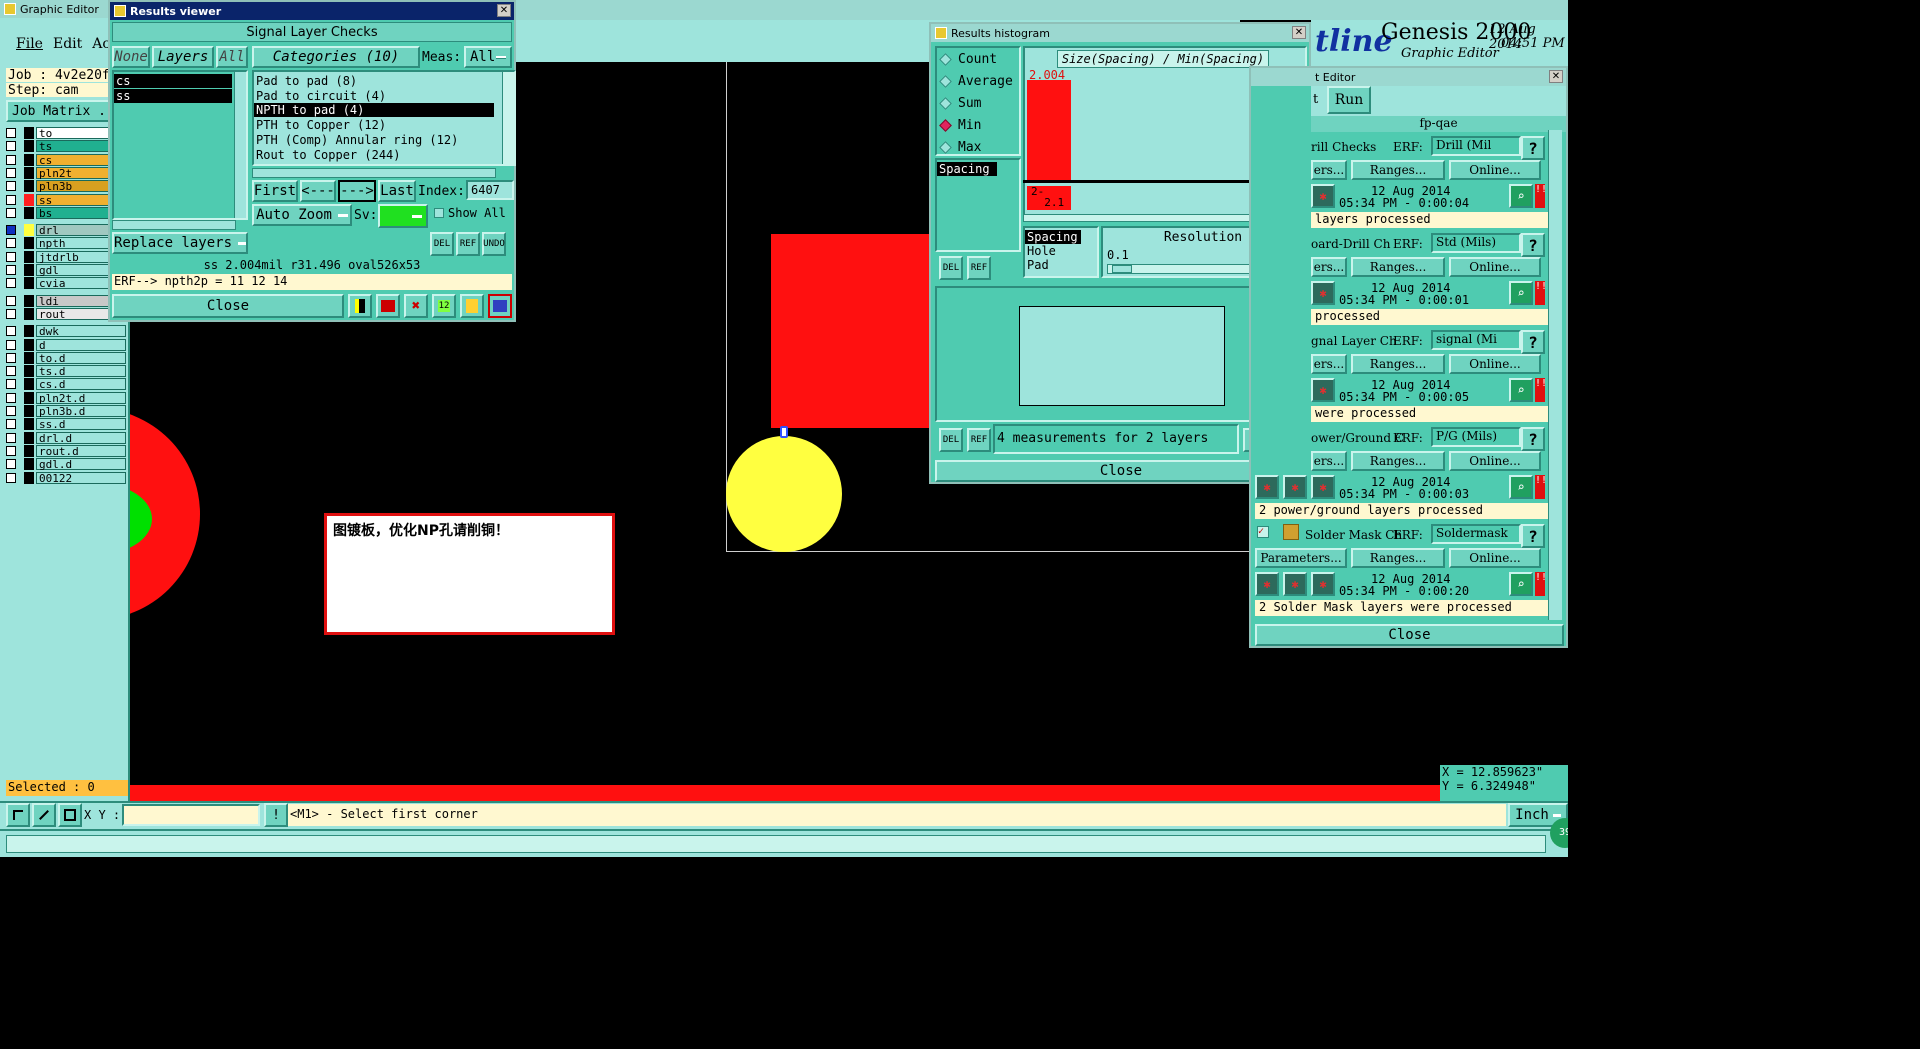 The height and width of the screenshot is (1049, 1920). Describe the element at coordinates (978, 205) in the screenshot. I see `measure-list: Spacing` at that location.